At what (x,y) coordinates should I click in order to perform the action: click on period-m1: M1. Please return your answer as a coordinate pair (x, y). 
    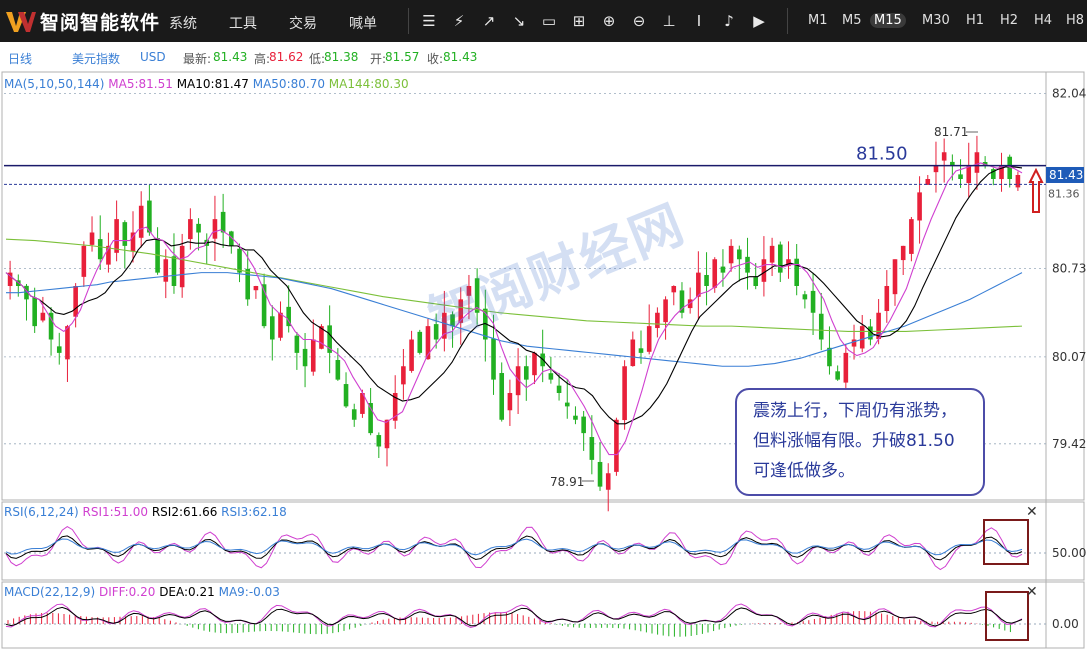
    Looking at the image, I should click on (818, 20).